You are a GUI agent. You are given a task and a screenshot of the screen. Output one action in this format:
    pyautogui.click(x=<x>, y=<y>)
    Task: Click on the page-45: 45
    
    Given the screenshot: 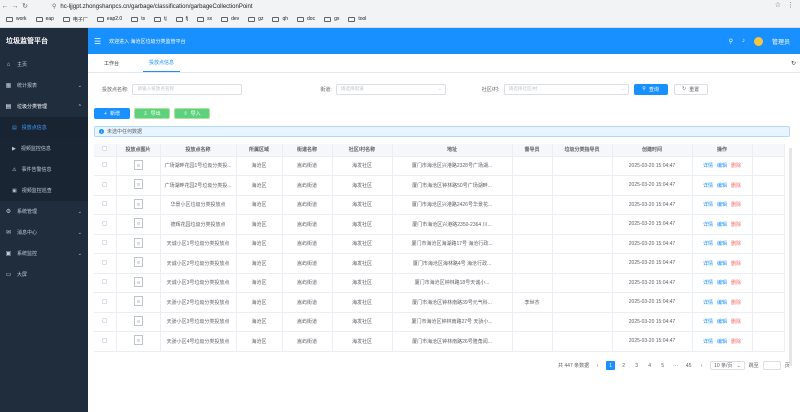 What is the action you would take?
    pyautogui.click(x=688, y=365)
    